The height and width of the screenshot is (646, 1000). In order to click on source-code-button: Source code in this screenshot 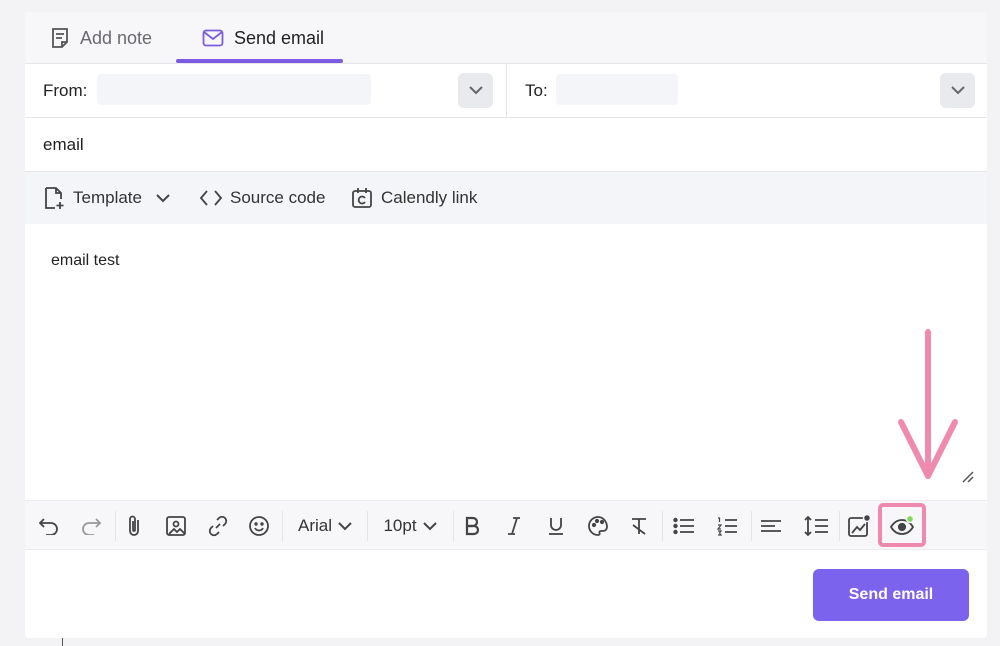, I will do `click(262, 198)`.